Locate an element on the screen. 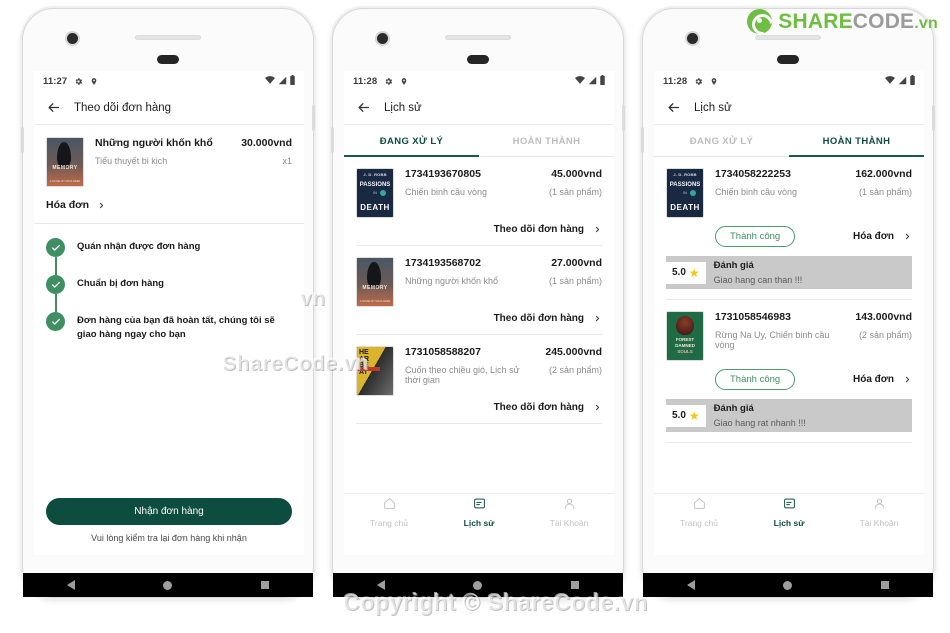 The height and width of the screenshot is (633, 950). app-bar-1: Theo dõi đơn hàng is located at coordinates (169, 108).